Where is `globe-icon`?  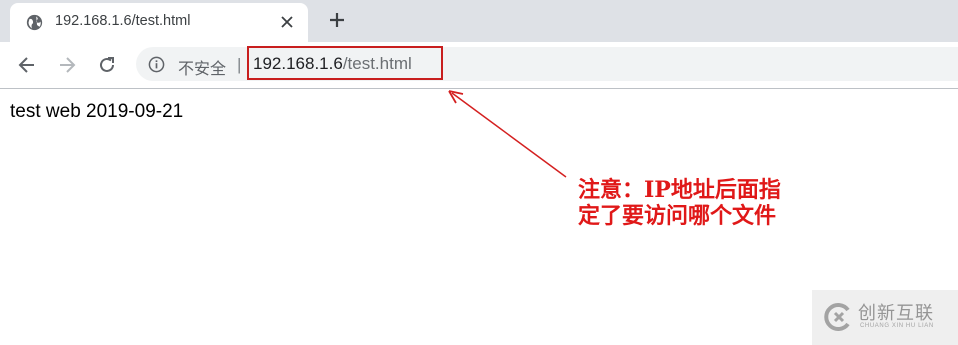 globe-icon is located at coordinates (34, 22).